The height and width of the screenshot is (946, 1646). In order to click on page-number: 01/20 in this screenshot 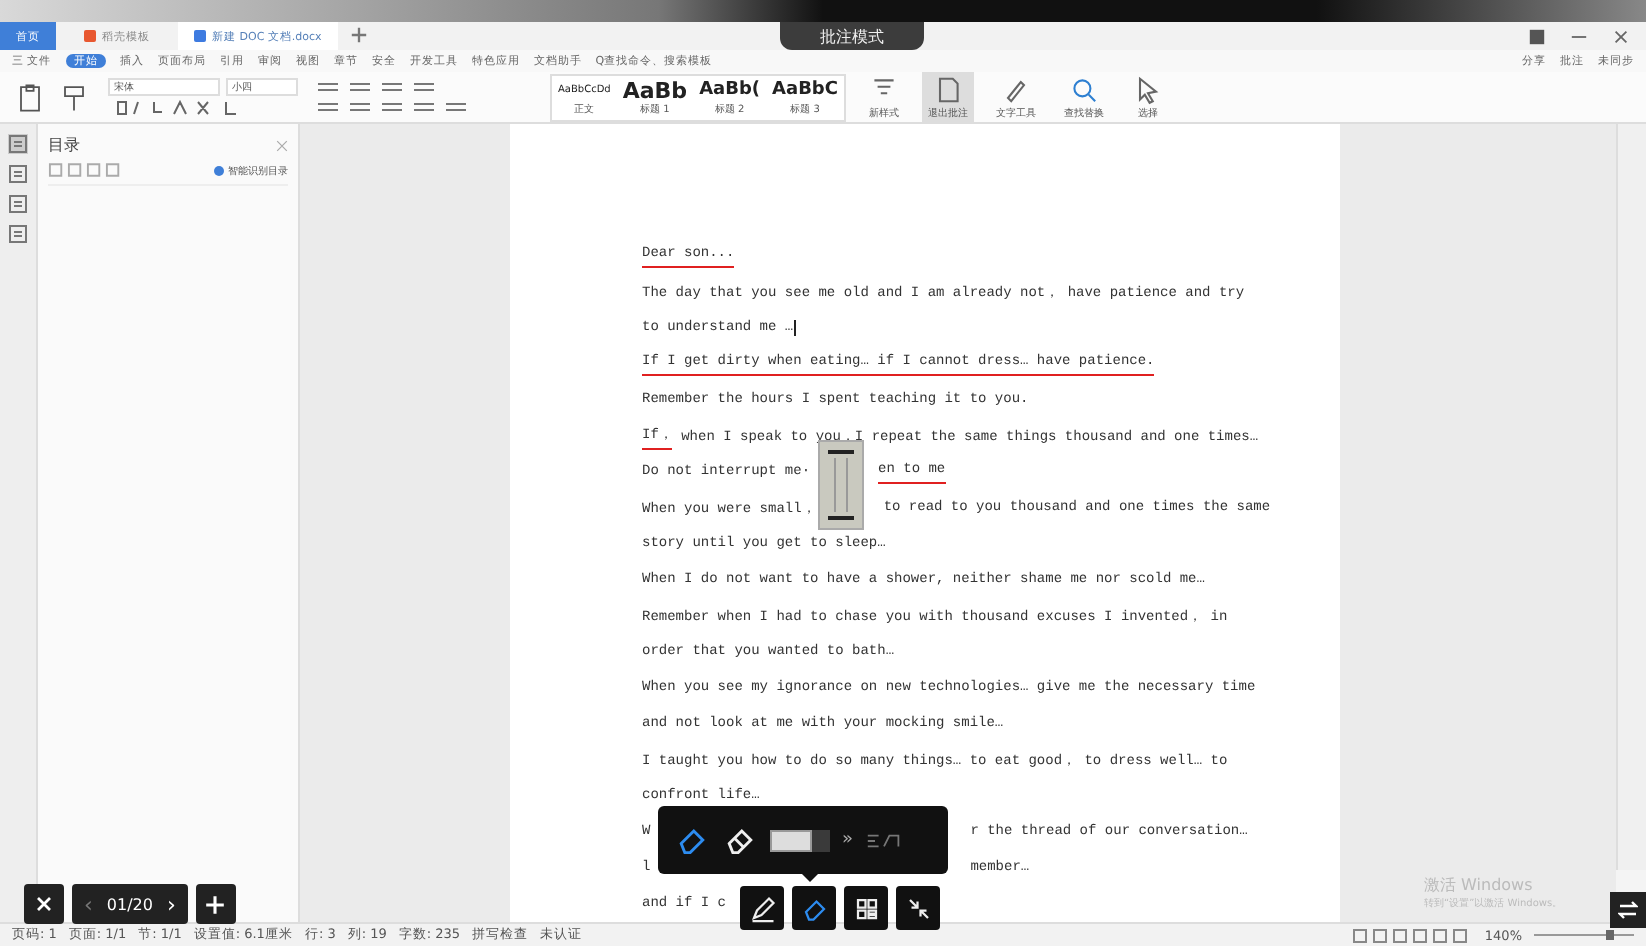, I will do `click(129, 904)`.